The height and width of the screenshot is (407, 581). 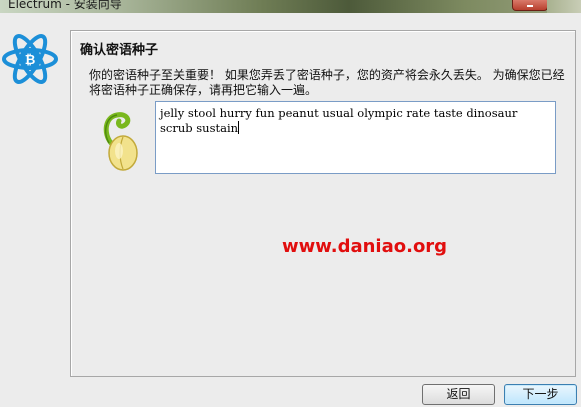 What do you see at coordinates (120, 141) in the screenshot?
I see `seed-sprout-icon` at bounding box center [120, 141].